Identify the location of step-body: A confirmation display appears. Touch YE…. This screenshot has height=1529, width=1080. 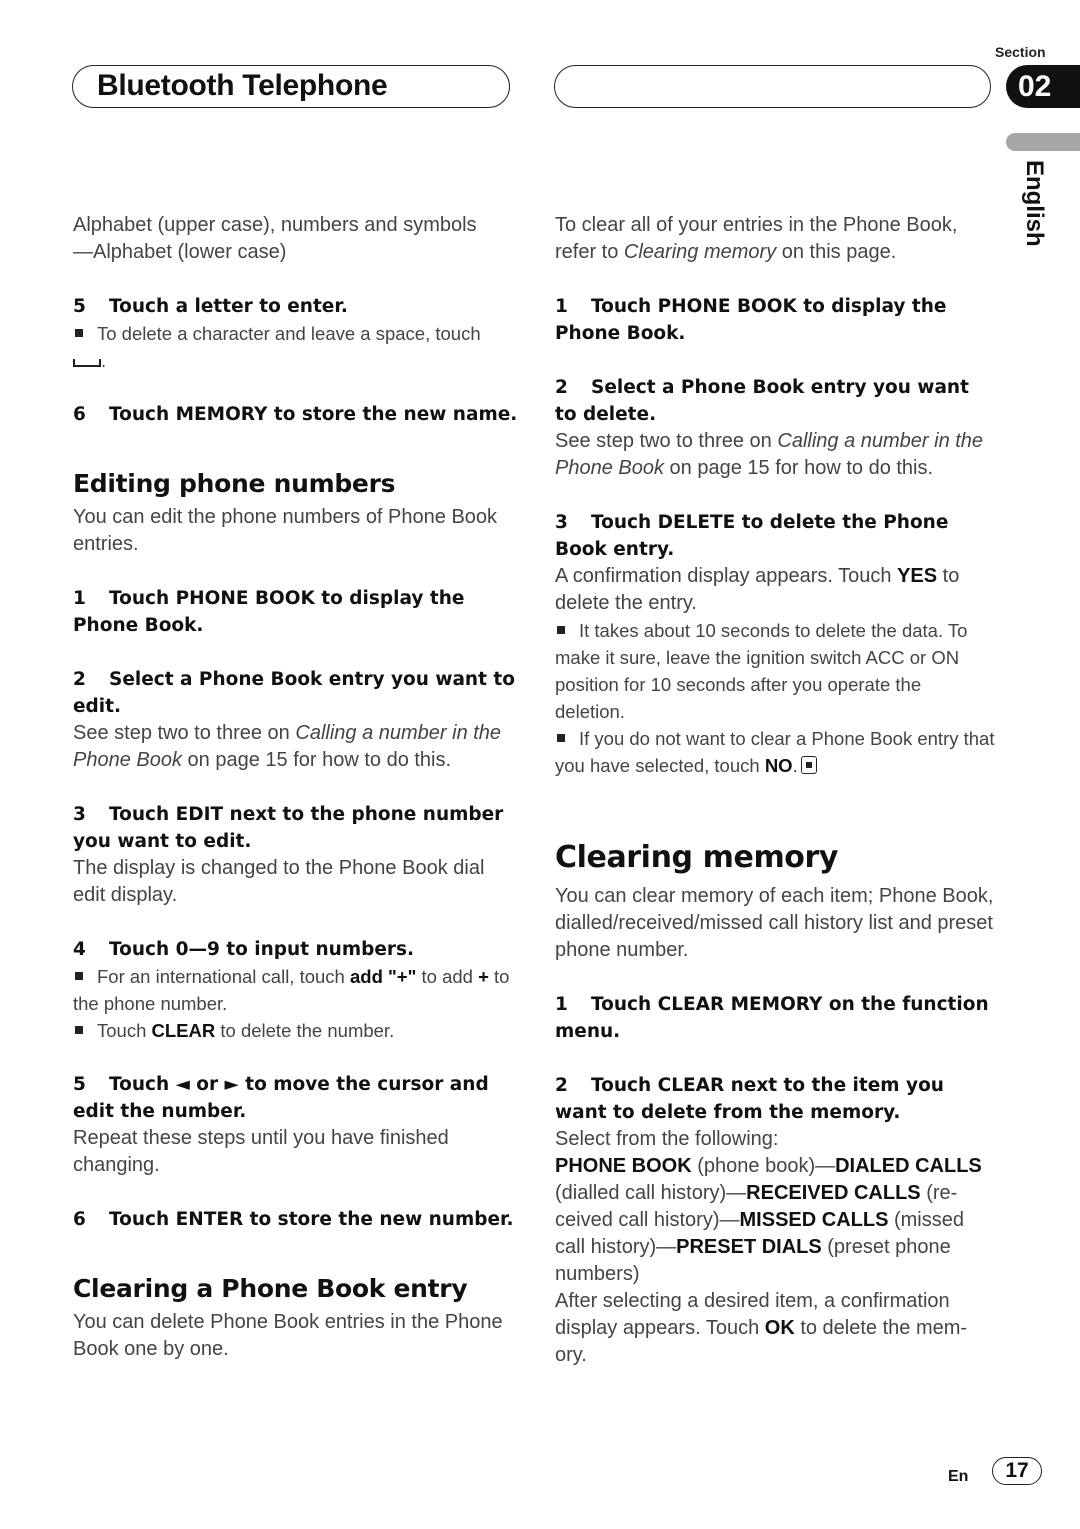
(775, 590).